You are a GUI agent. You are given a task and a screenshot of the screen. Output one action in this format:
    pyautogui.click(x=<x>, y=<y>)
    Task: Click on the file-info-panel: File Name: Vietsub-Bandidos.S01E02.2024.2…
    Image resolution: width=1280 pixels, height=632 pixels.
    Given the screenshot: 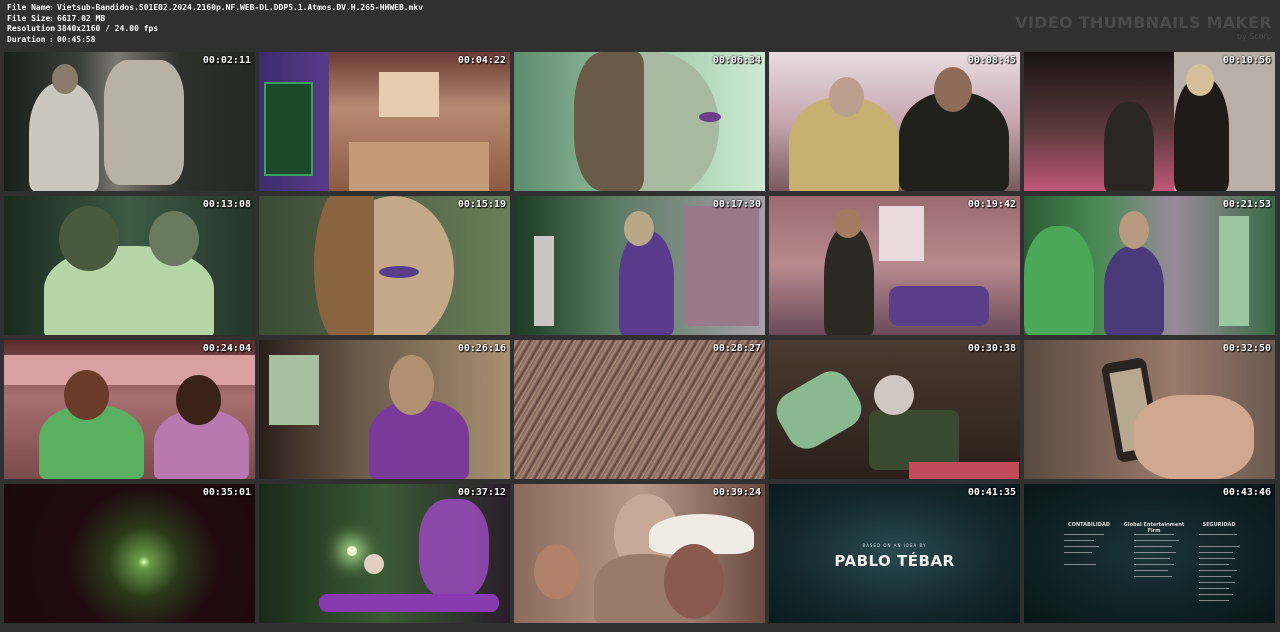 What is the action you would take?
    pyautogui.click(x=215, y=24)
    